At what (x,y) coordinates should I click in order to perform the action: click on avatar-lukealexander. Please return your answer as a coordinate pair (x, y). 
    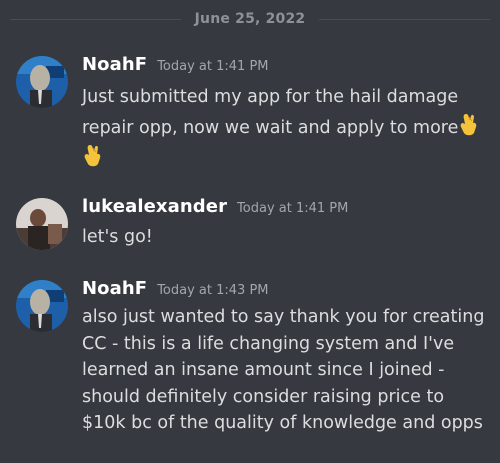
    Looking at the image, I should click on (42, 224).